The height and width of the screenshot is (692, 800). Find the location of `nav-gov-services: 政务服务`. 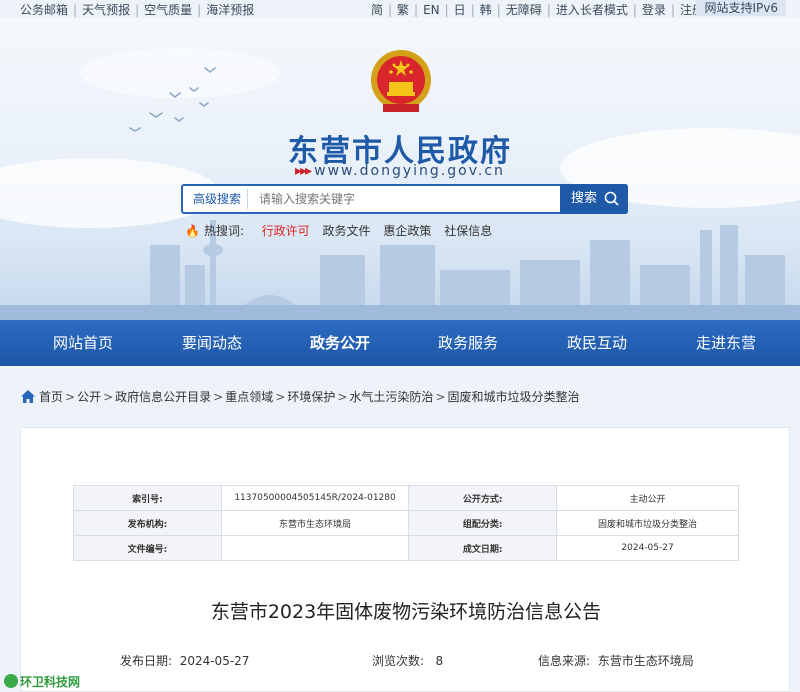

nav-gov-services: 政务服务 is located at coordinates (468, 343).